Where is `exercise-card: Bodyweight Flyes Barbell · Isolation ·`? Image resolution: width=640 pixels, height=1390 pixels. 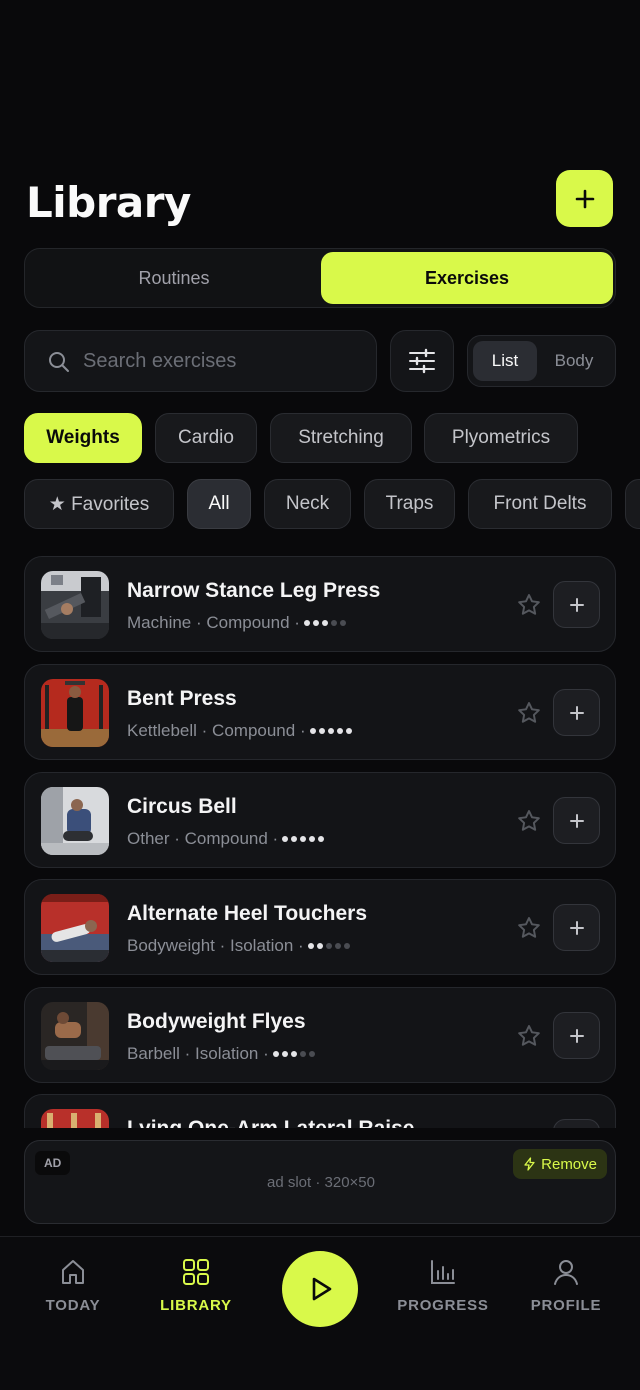
exercise-card: Bodyweight Flyes Barbell · Isolation · is located at coordinates (320, 1035).